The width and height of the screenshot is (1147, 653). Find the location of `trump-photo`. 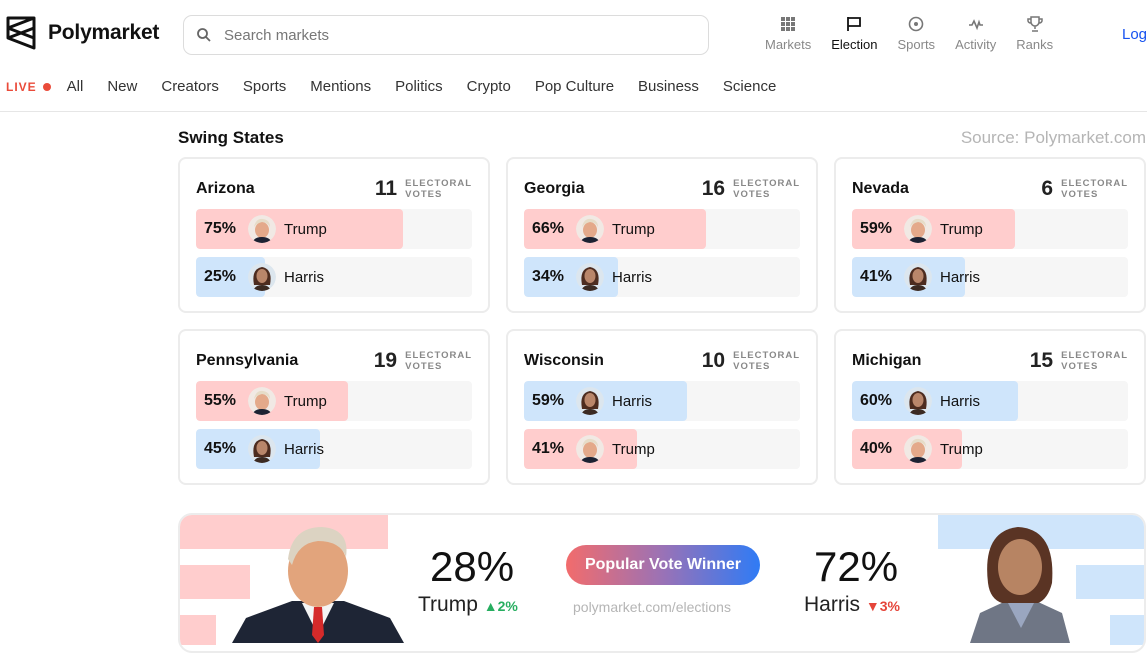

trump-photo is located at coordinates (318, 585).